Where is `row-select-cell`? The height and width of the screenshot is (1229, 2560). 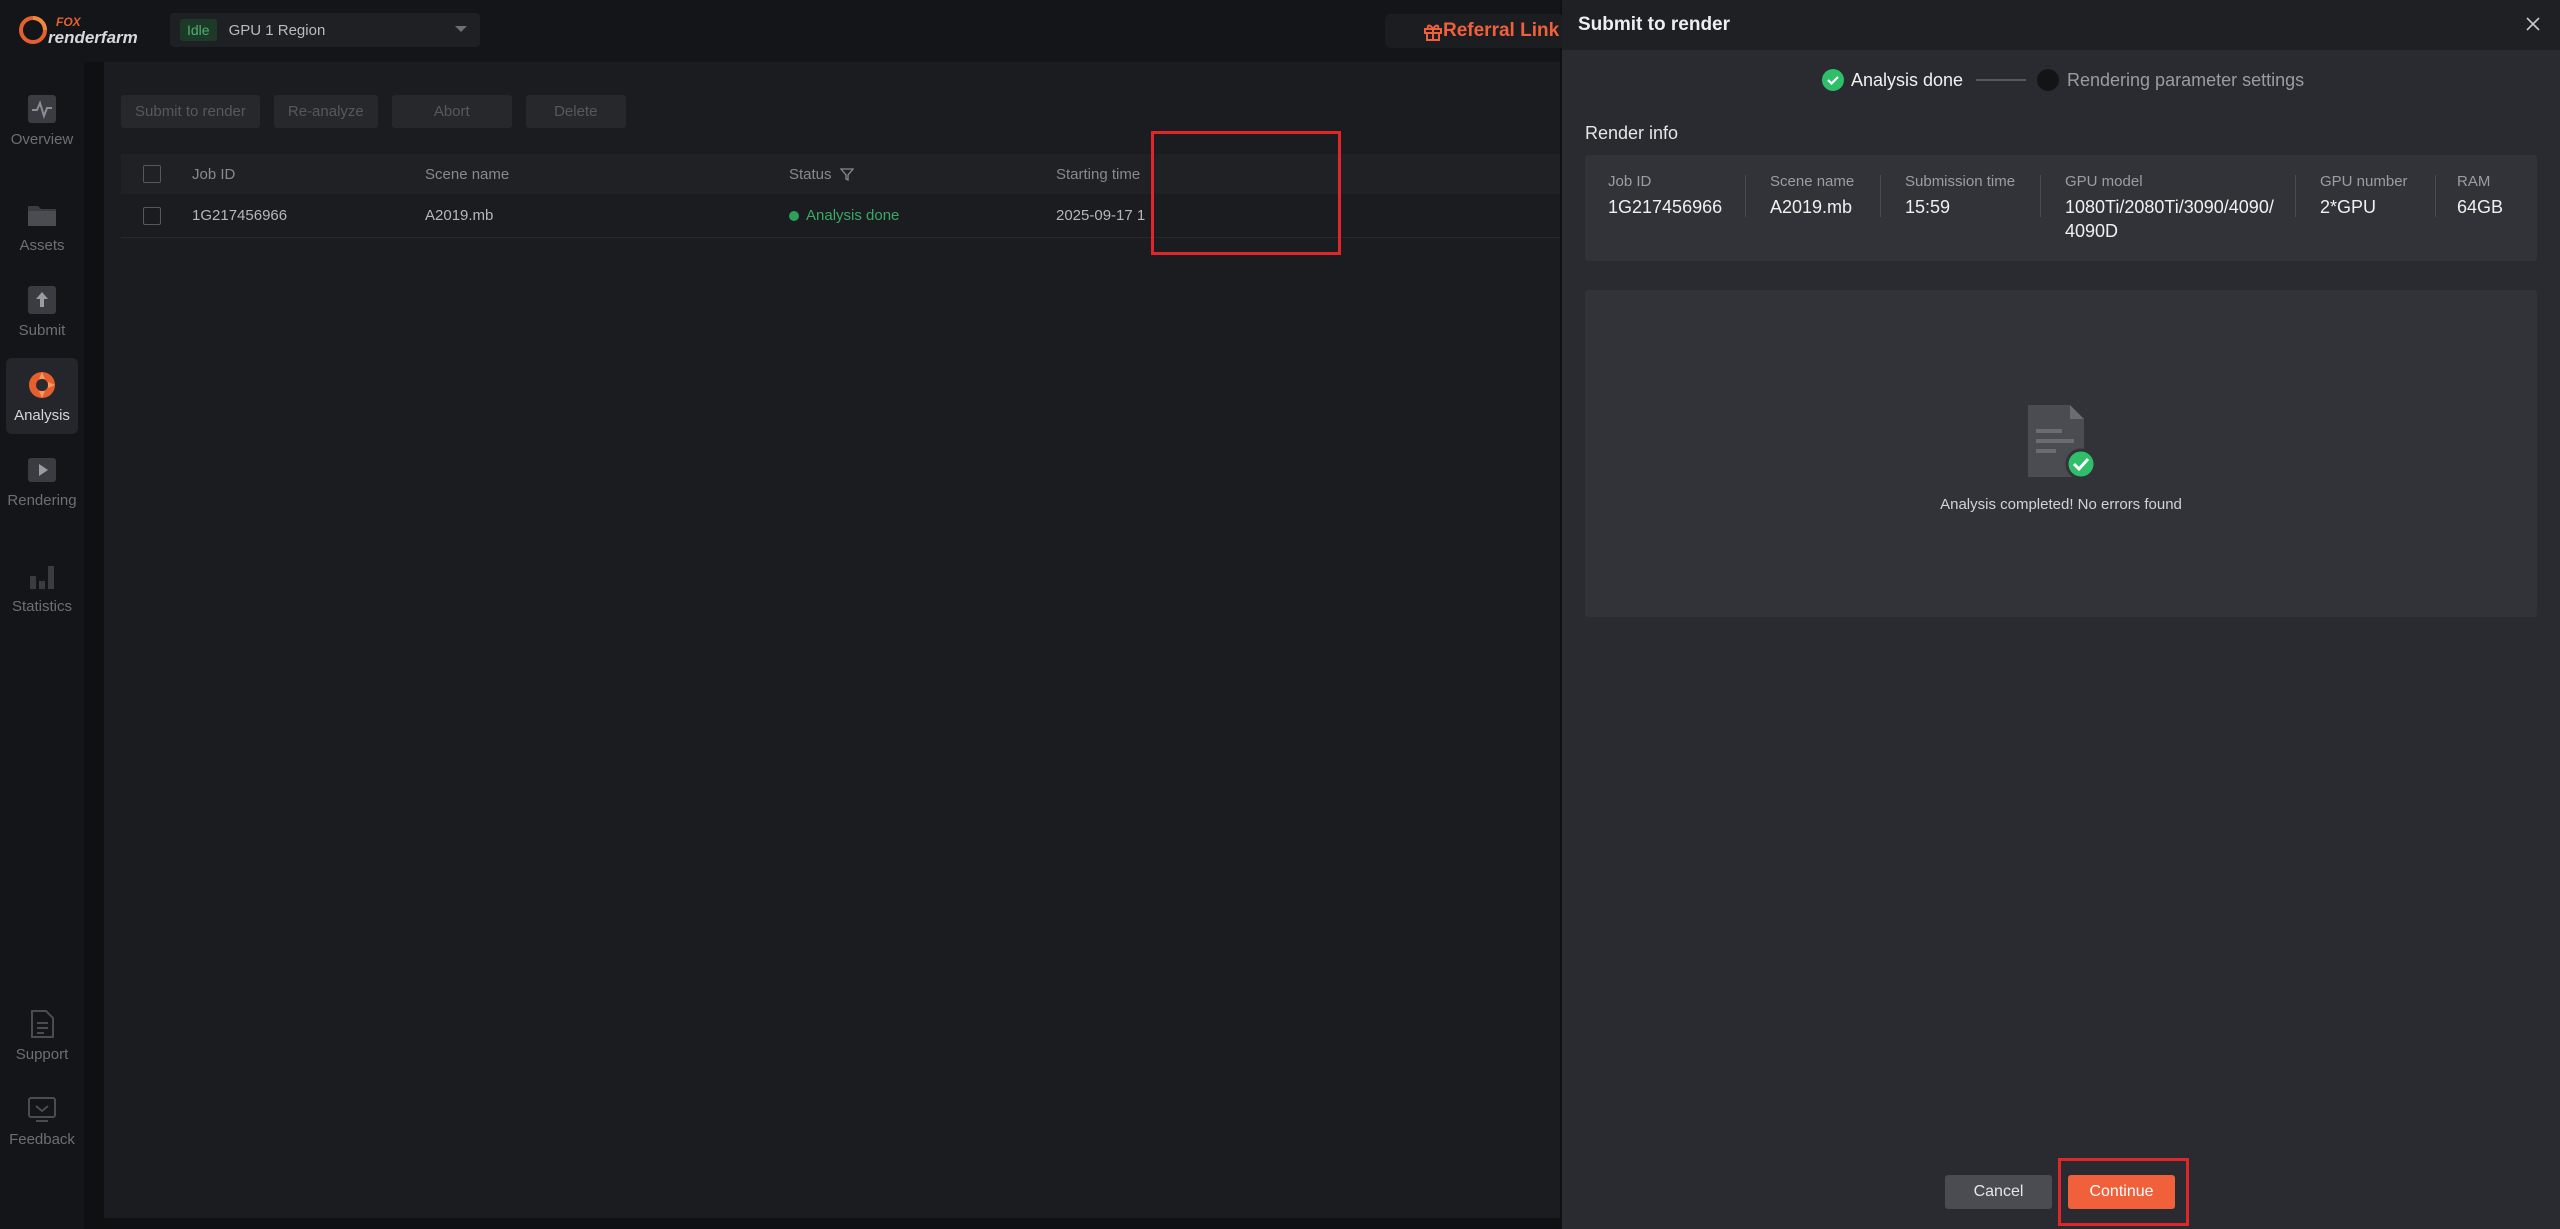
row-select-cell is located at coordinates (152, 215).